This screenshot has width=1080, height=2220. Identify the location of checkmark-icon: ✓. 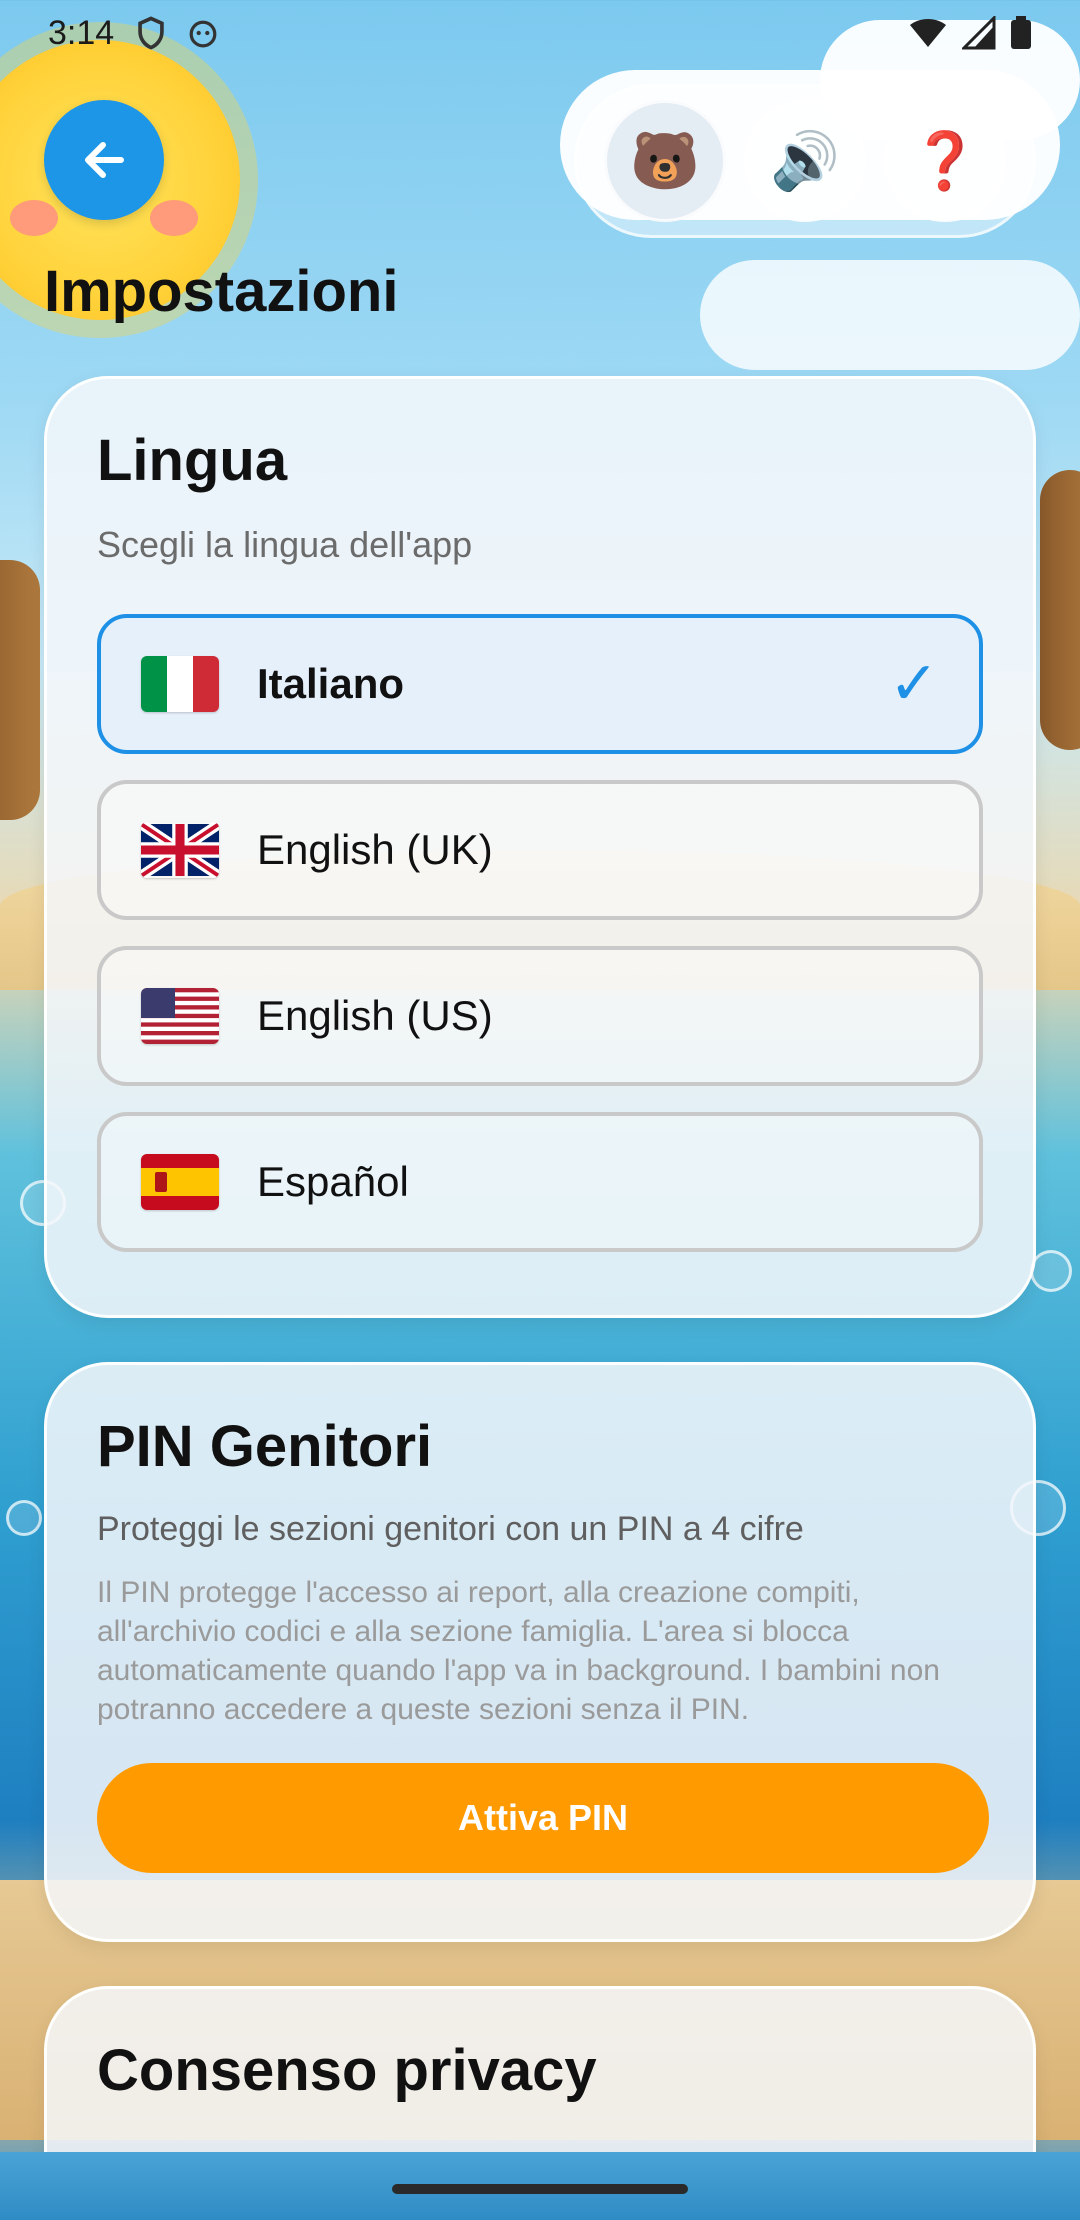
(913, 683).